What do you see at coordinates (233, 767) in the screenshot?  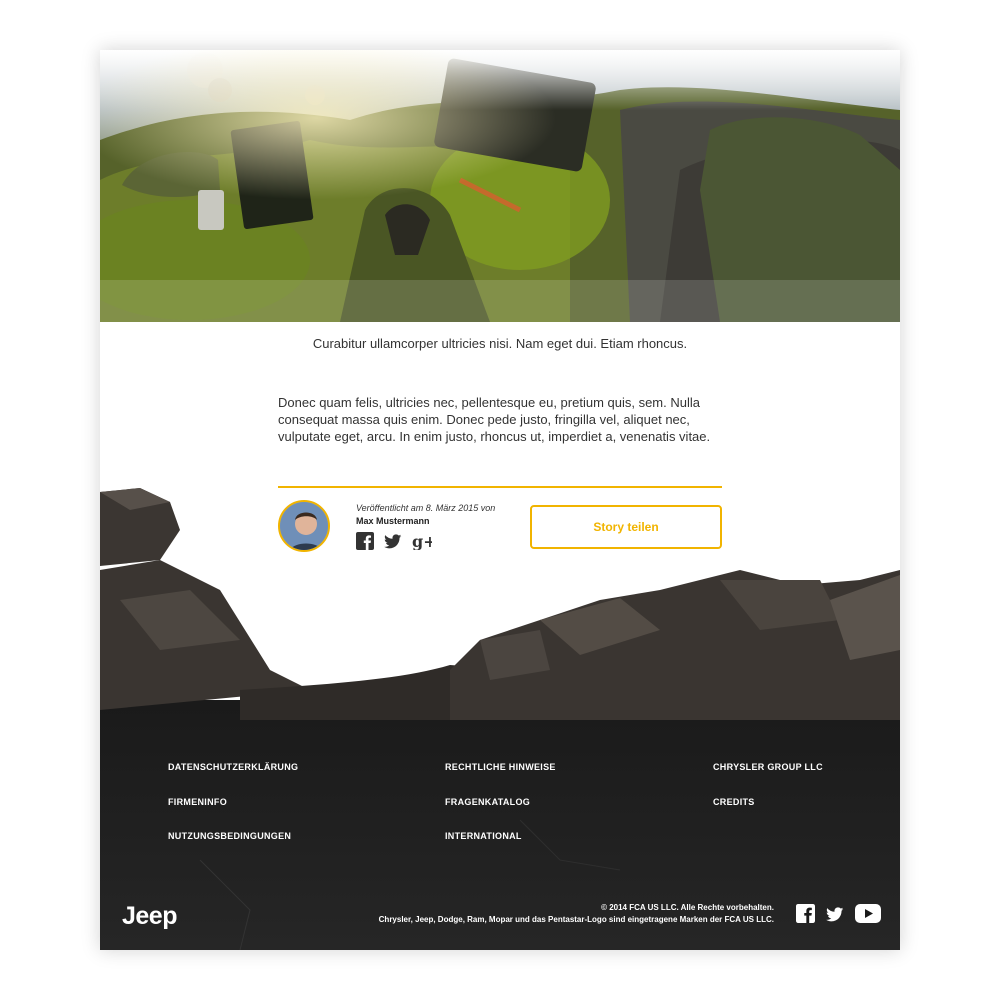 I see `footer-link-privacy: DATENSCHUTZERKLÄRUNG` at bounding box center [233, 767].